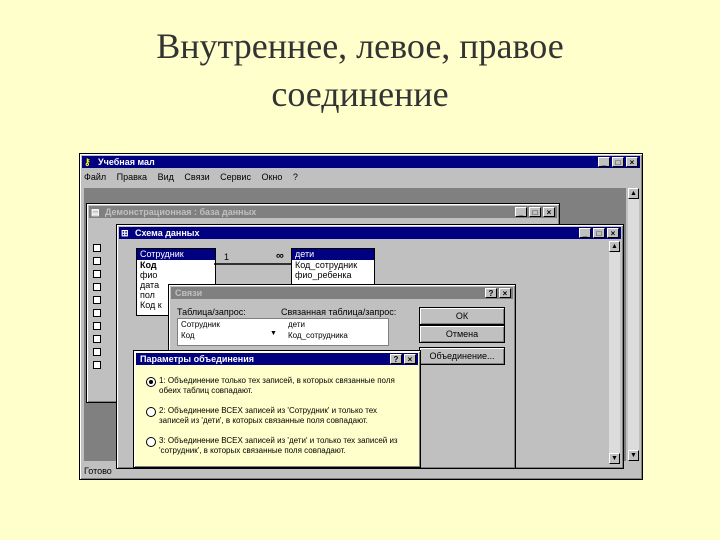 This screenshot has height=540, width=720. Describe the element at coordinates (604, 162) in the screenshot. I see `minimize-button: _` at that location.